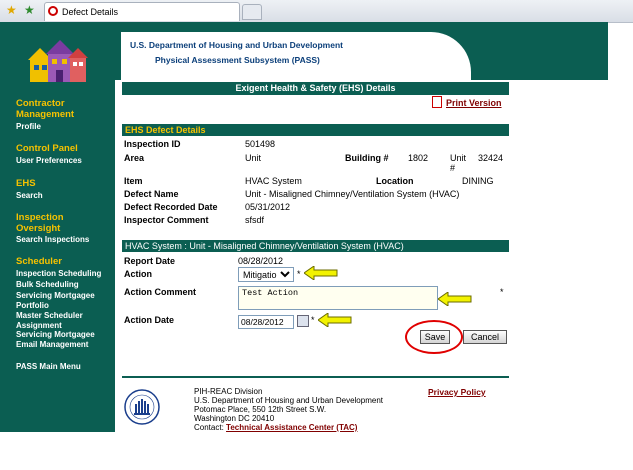 The width and height of the screenshot is (633, 470). Describe the element at coordinates (40, 223) in the screenshot. I see `nav-inspection-oversight-heading: Inspection Oversight` at that location.